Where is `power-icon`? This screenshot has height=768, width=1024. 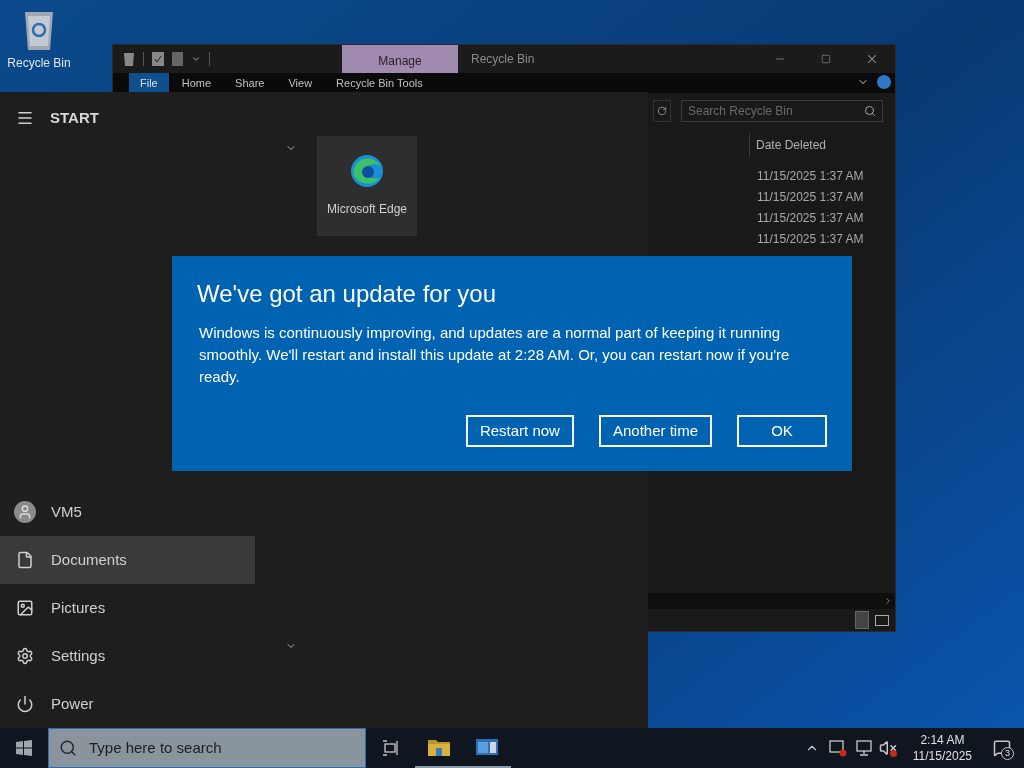 power-icon is located at coordinates (25, 704).